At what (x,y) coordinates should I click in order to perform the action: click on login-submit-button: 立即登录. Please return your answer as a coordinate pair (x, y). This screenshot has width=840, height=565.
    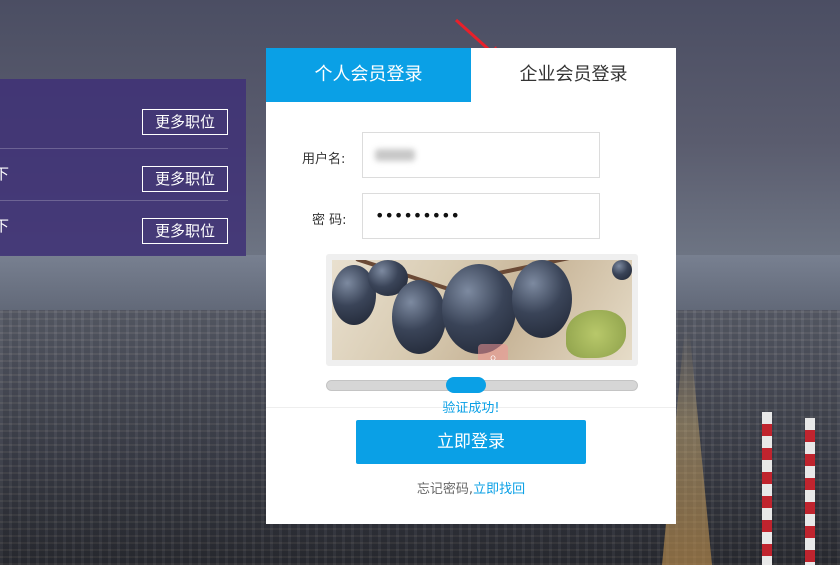
    Looking at the image, I should click on (471, 442).